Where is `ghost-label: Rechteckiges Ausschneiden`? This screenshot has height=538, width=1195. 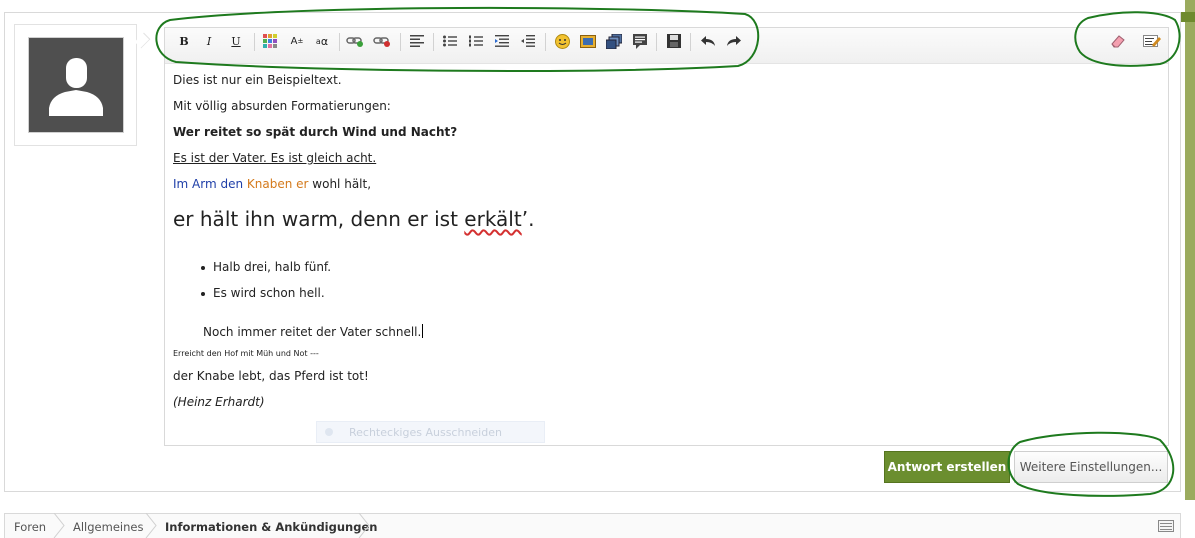
ghost-label: Rechteckiges Ausschneiden is located at coordinates (425, 432).